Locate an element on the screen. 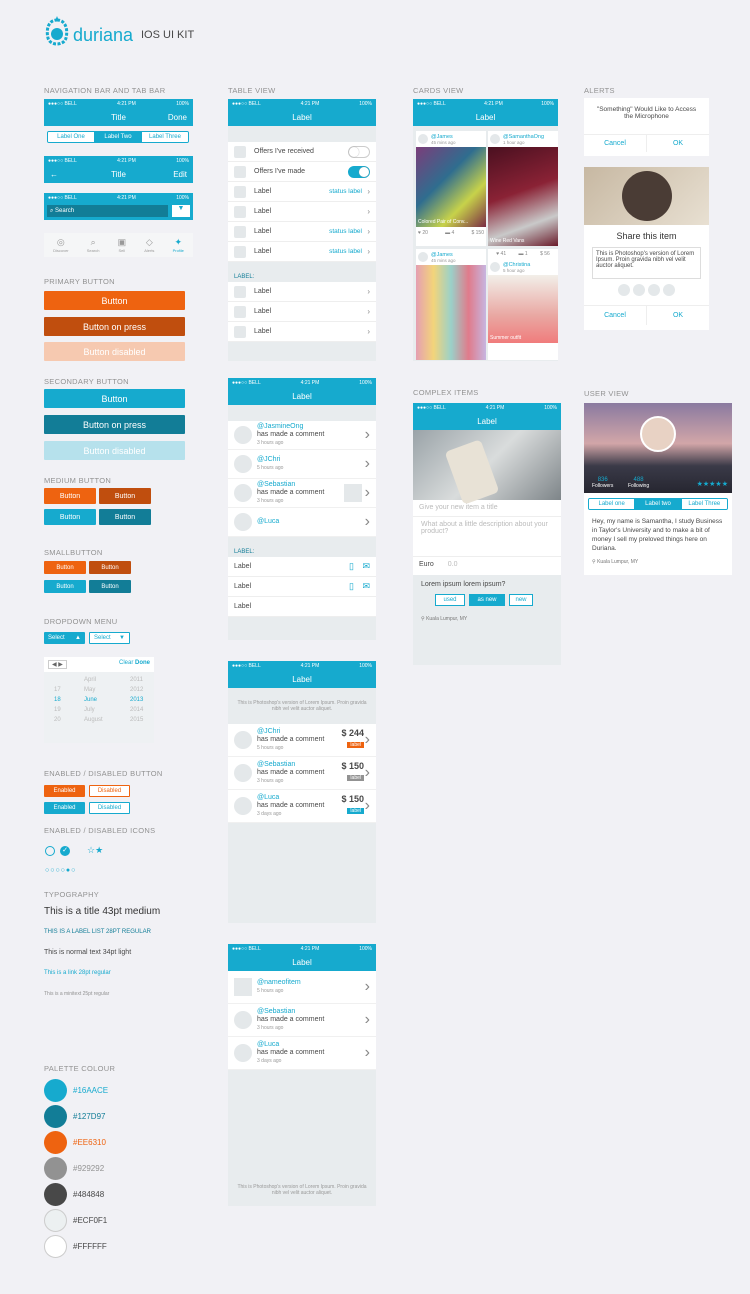 The width and height of the screenshot is (750, 1294). tab-search: ⌕ Search is located at coordinates (93, 245).